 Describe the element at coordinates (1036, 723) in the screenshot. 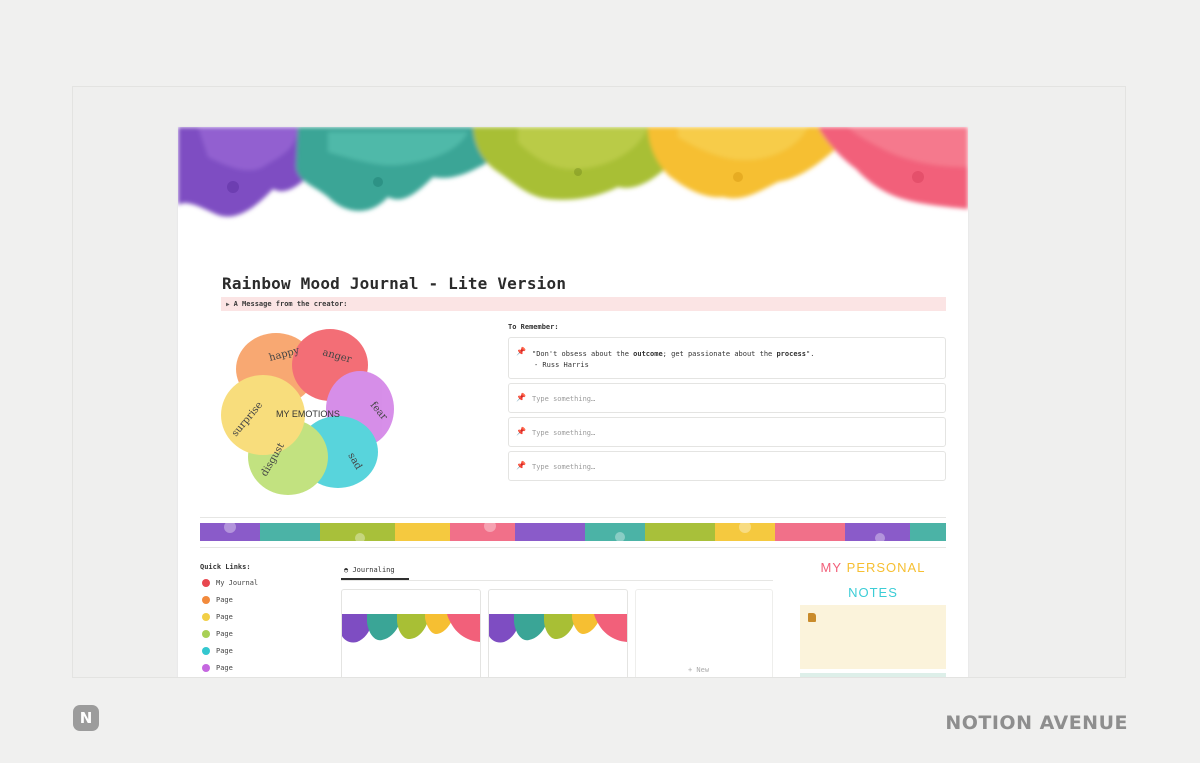

I see `brand-name: NOTION AVENUE` at that location.